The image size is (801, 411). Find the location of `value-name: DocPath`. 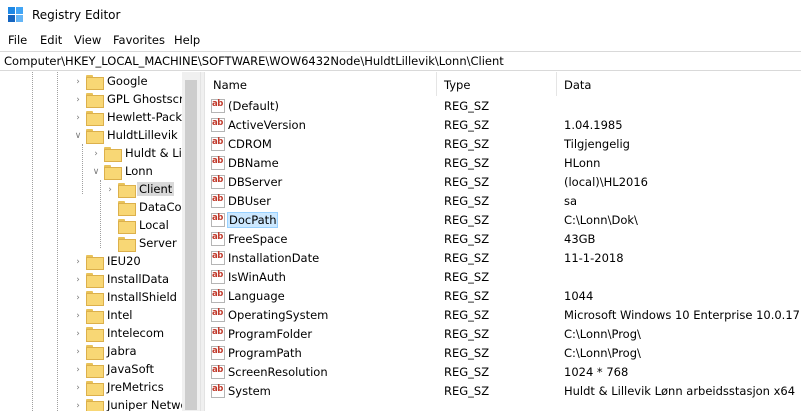

value-name: DocPath is located at coordinates (253, 220).